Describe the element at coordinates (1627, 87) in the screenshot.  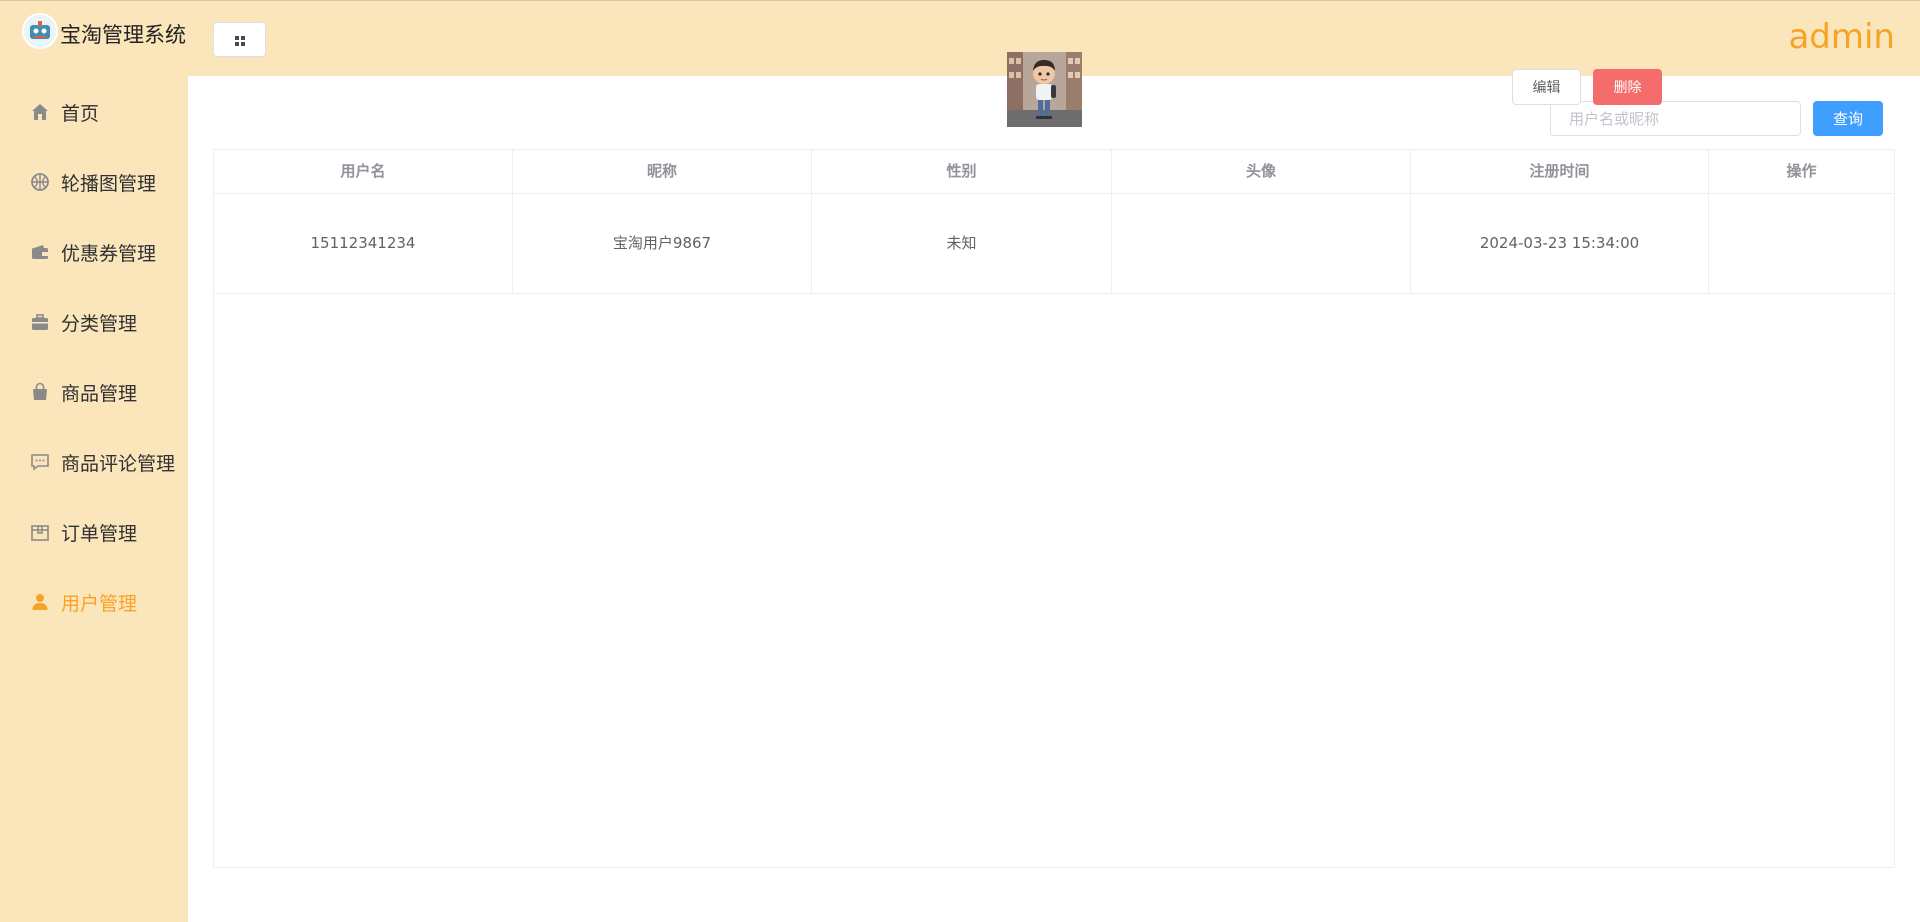
I see `delete-button: 删除` at that location.